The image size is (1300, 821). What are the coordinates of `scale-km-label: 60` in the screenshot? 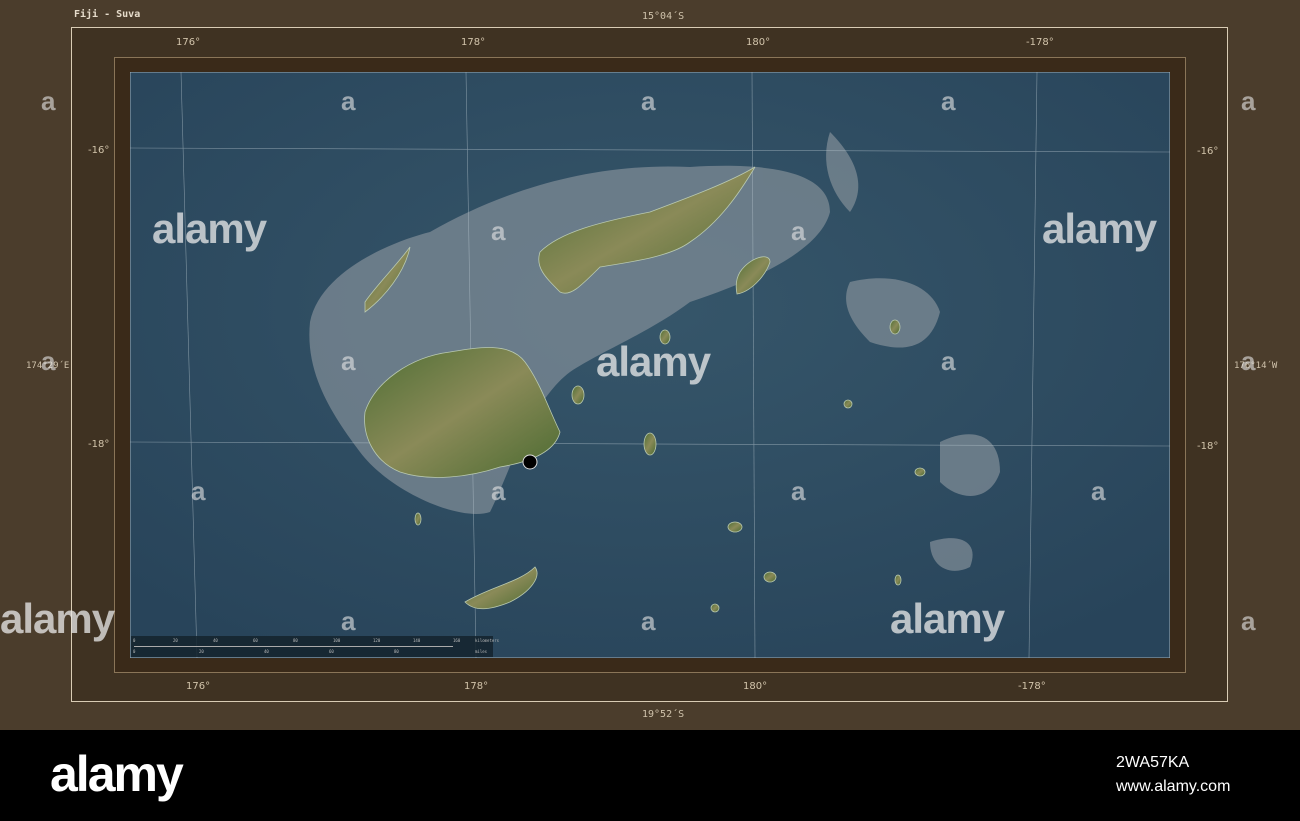 It's located at (255, 640).